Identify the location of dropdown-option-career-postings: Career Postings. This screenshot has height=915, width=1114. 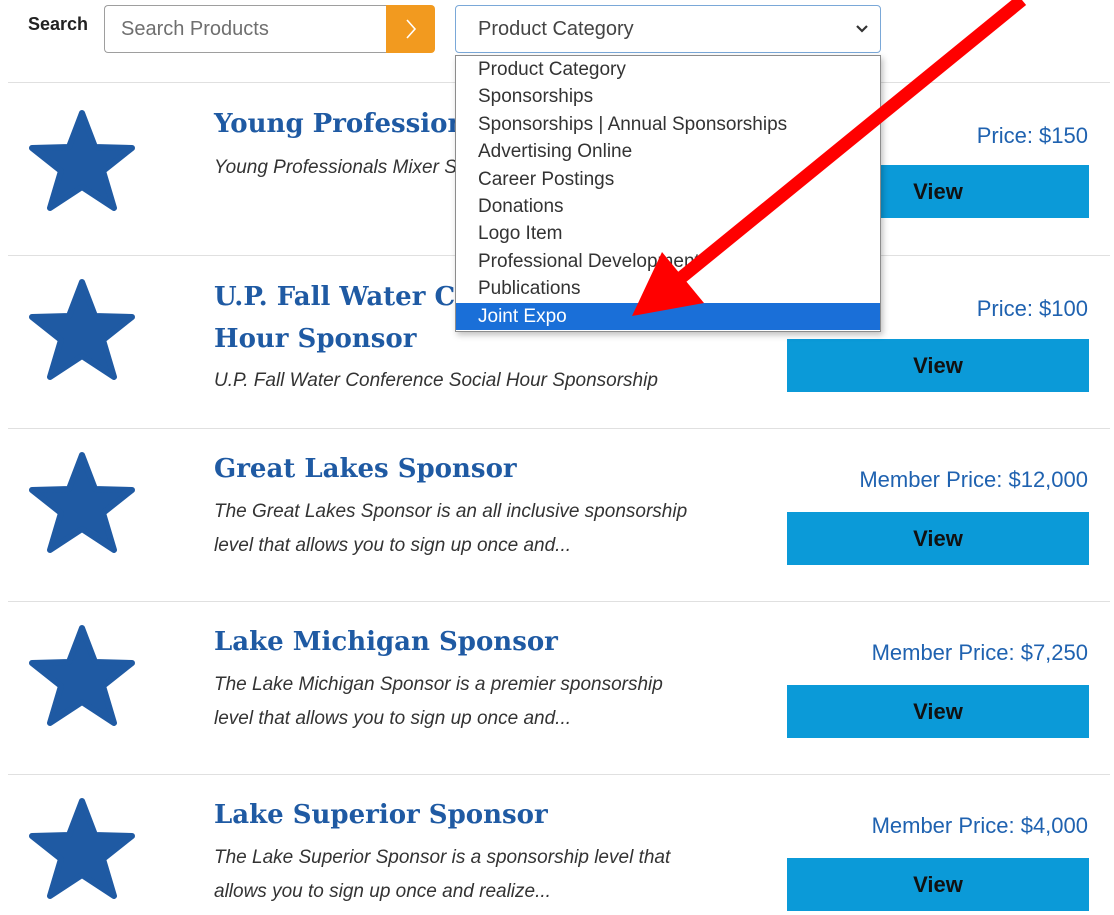
(668, 179).